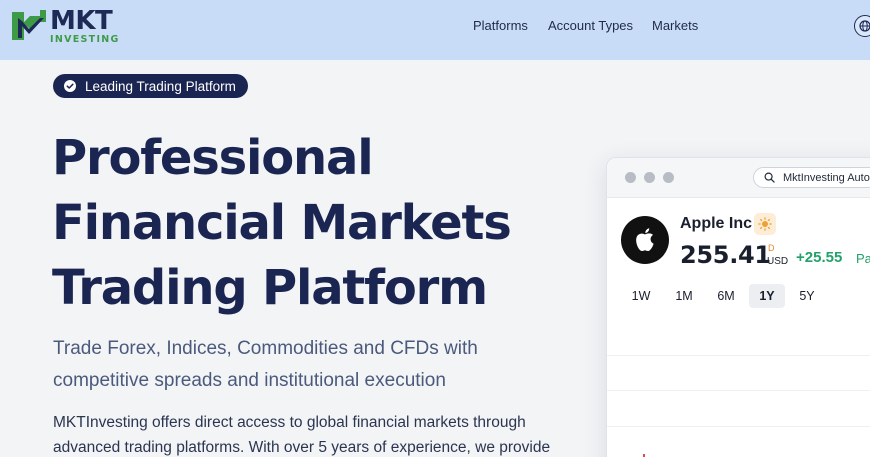 The width and height of the screenshot is (870, 457). I want to click on logo-title: MKT, so click(81, 21).